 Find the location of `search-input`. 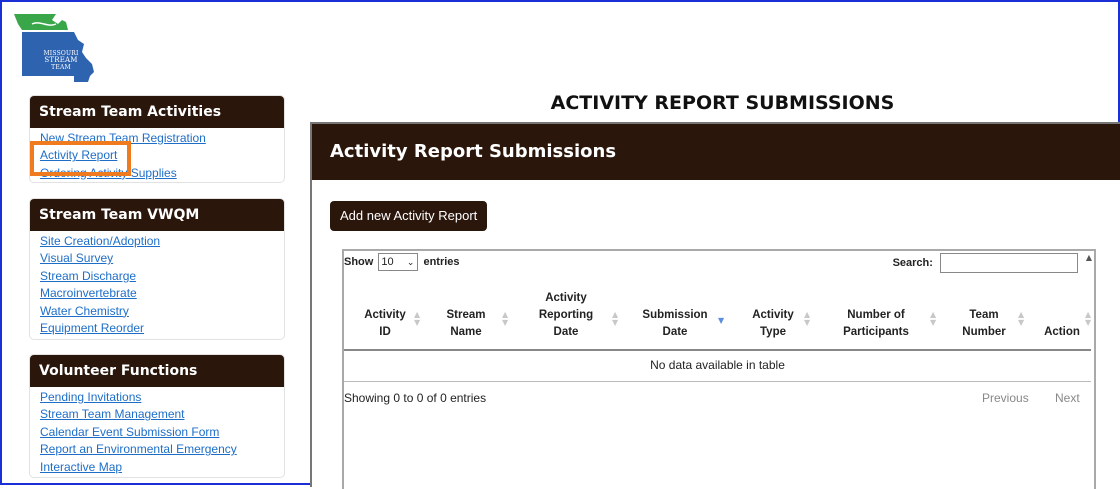

search-input is located at coordinates (1009, 263).